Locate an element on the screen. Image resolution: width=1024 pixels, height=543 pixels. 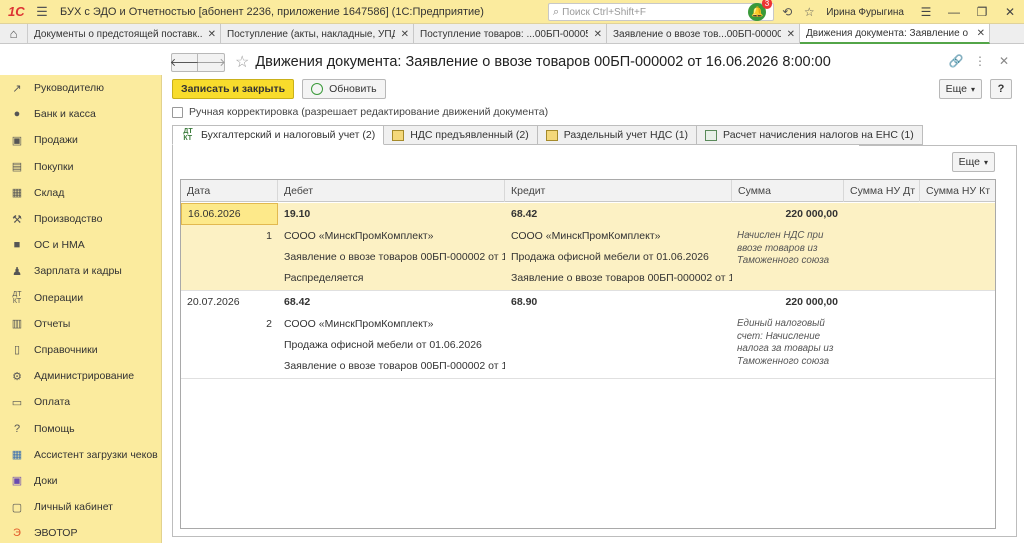
window-tab: Документы о предстоящей поставк... ✕ is located at coordinates (124, 34).